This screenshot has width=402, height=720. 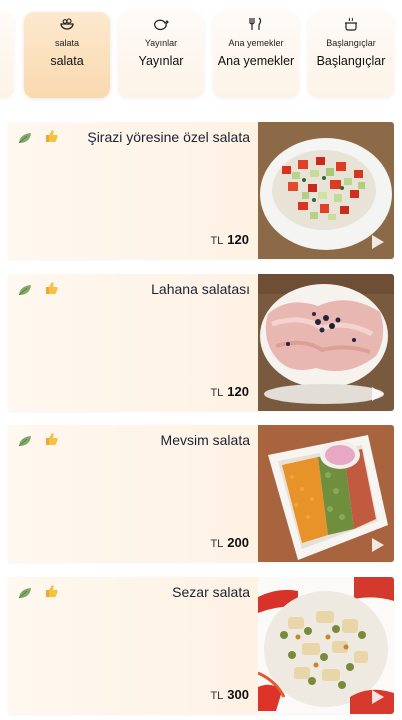 I want to click on category-label: Ana yemekler, so click(x=256, y=61).